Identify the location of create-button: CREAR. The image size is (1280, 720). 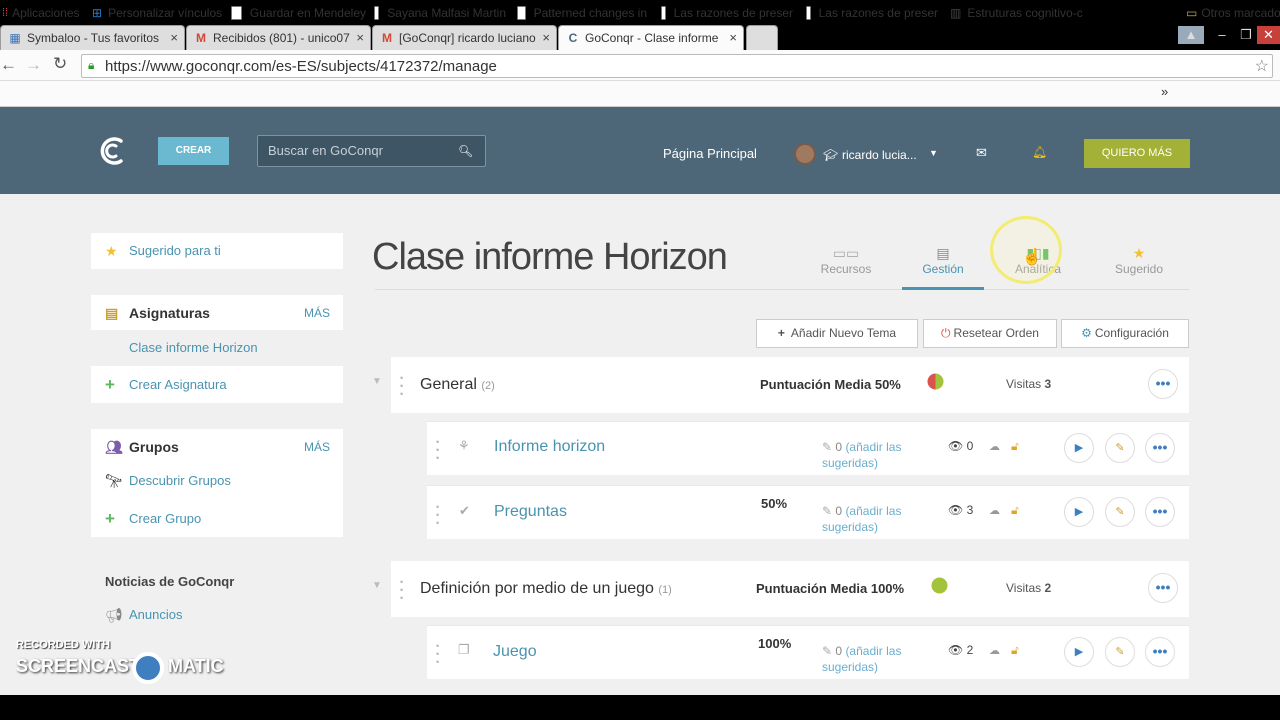
(193, 151).